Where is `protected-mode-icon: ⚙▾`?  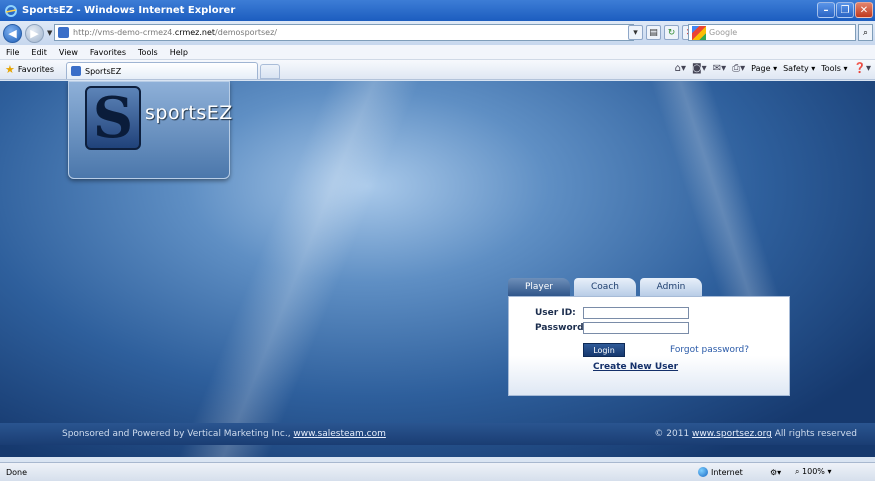
protected-mode-icon: ⚙▾ is located at coordinates (775, 472).